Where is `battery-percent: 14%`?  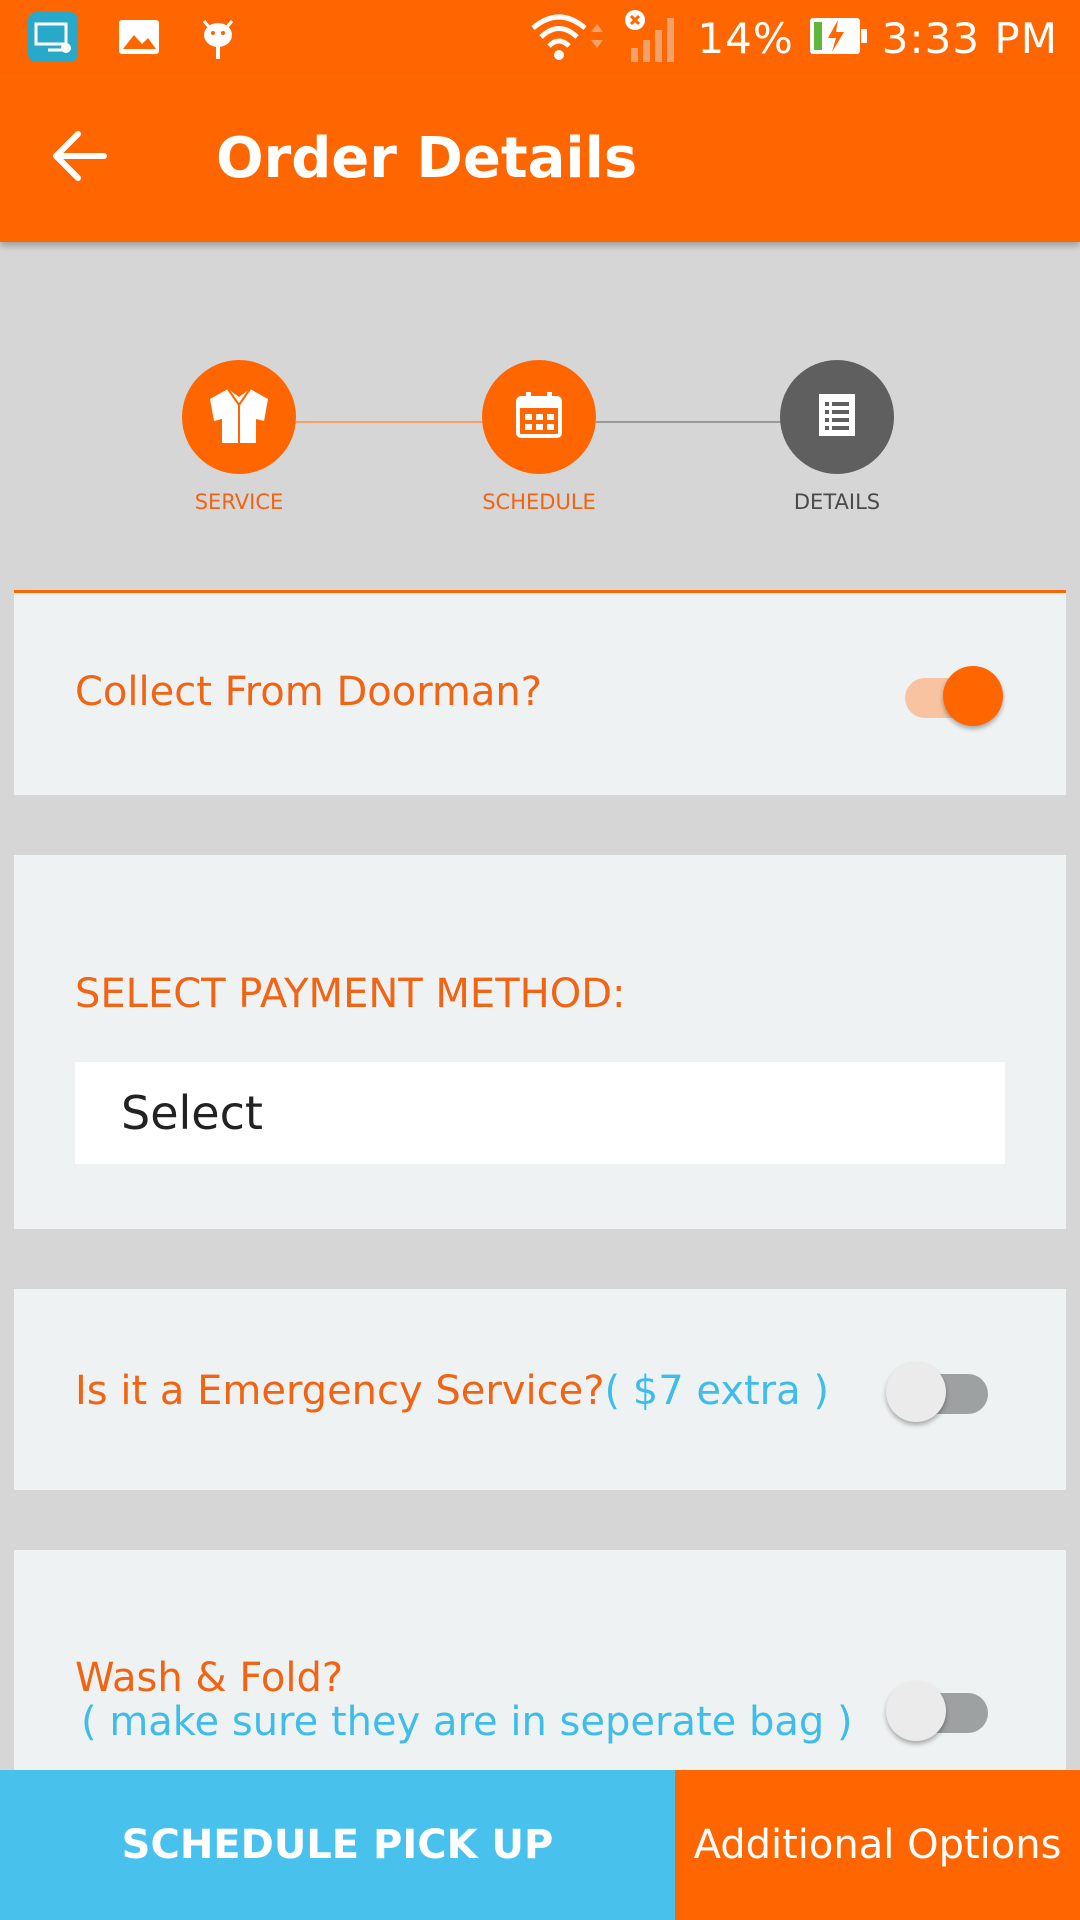 battery-percent: 14% is located at coordinates (745, 38).